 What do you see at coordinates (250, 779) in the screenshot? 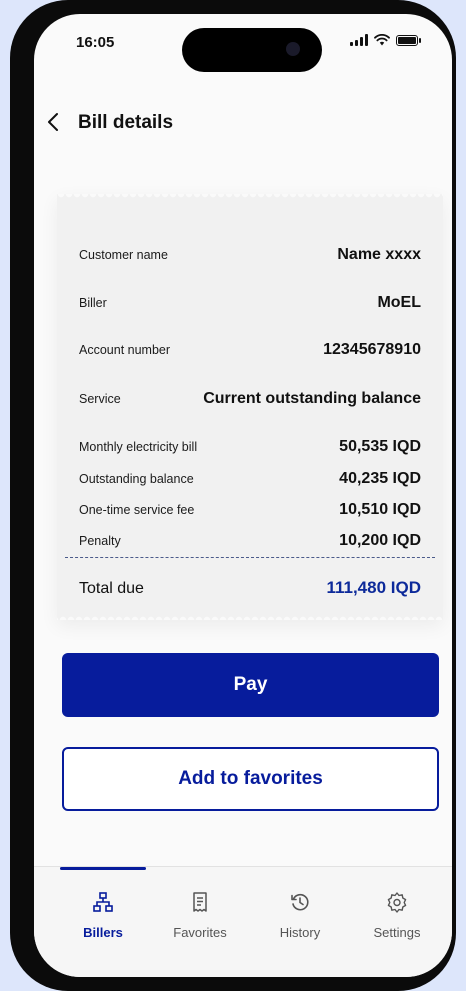
I see `add-to-favorites-button: Add to favorites` at bounding box center [250, 779].